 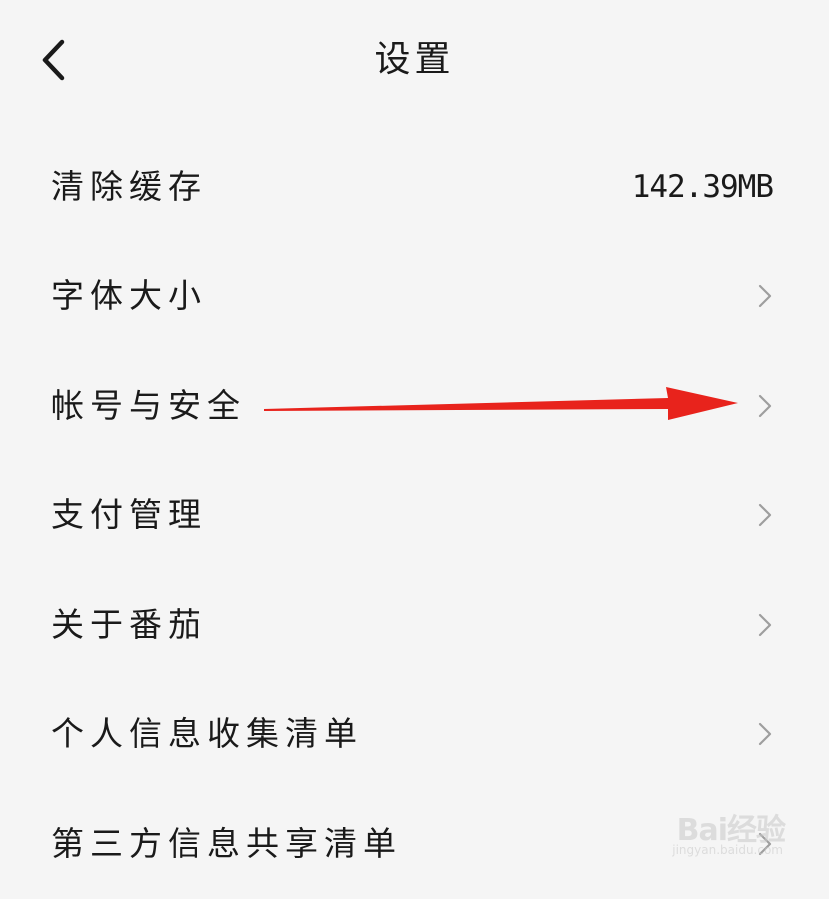 What do you see at coordinates (414, 735) in the screenshot?
I see `setting-personal-info-list: 个人信息收集清单` at bounding box center [414, 735].